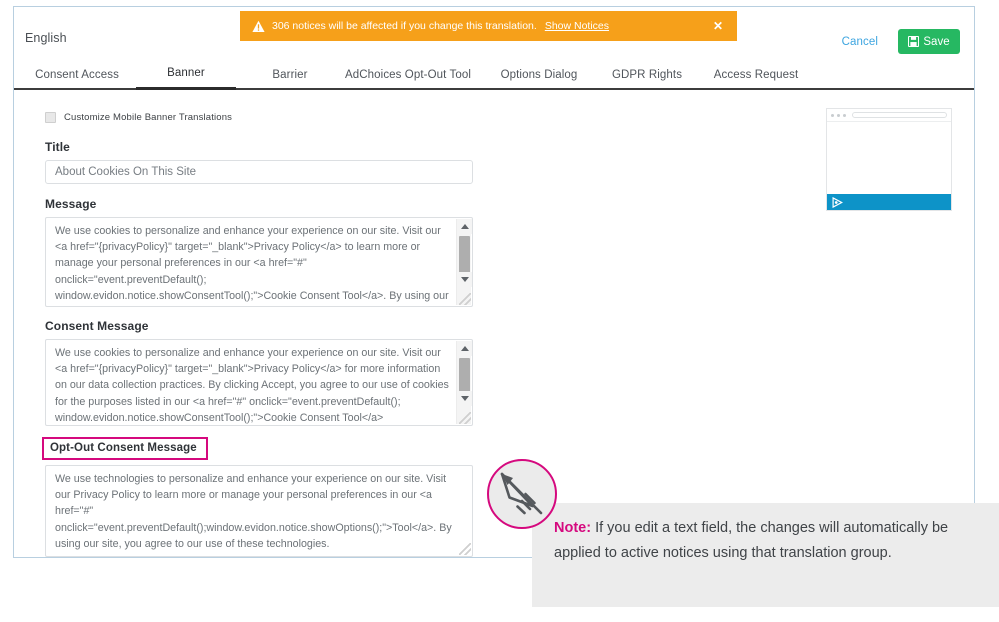  Describe the element at coordinates (718, 26) in the screenshot. I see `close-icon: ✕` at that location.